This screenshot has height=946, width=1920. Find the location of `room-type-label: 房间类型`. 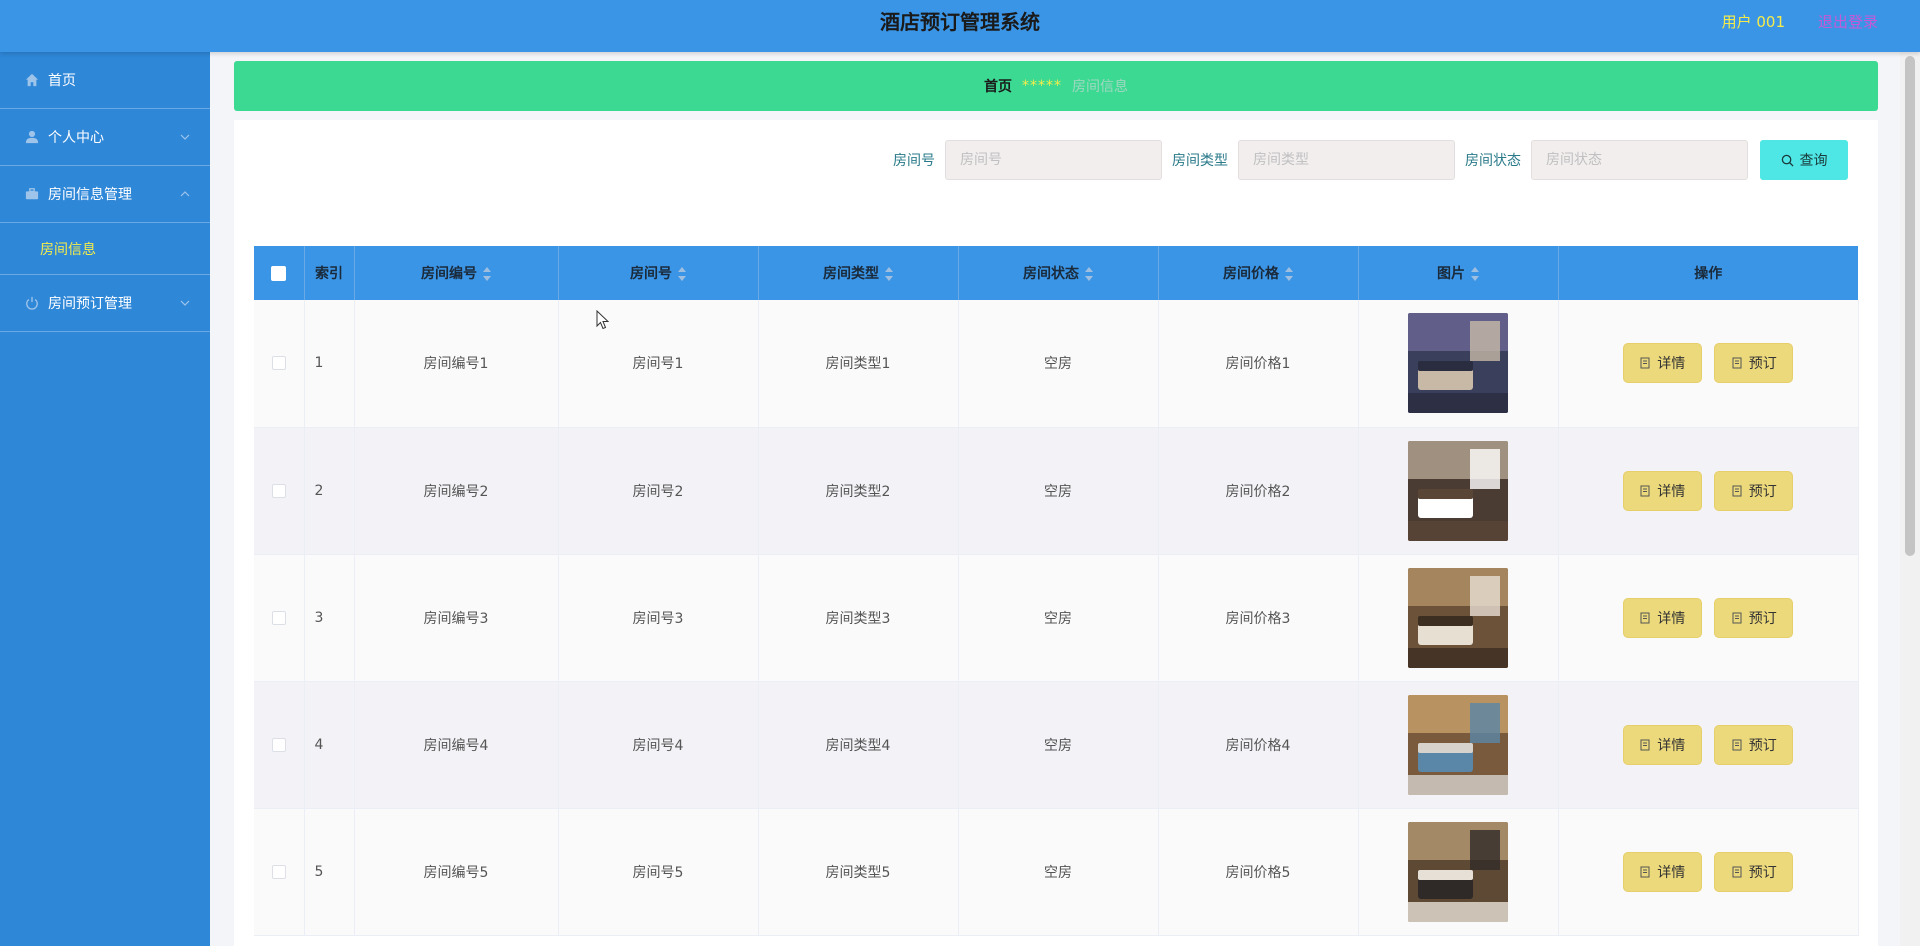

room-type-label: 房间类型 is located at coordinates (1200, 161).